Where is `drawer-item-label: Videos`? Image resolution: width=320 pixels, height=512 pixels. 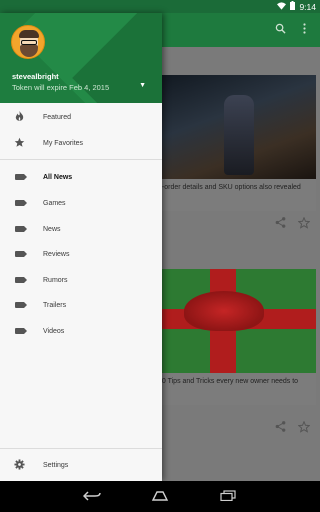
drawer-item-label: Videos is located at coordinates (54, 331).